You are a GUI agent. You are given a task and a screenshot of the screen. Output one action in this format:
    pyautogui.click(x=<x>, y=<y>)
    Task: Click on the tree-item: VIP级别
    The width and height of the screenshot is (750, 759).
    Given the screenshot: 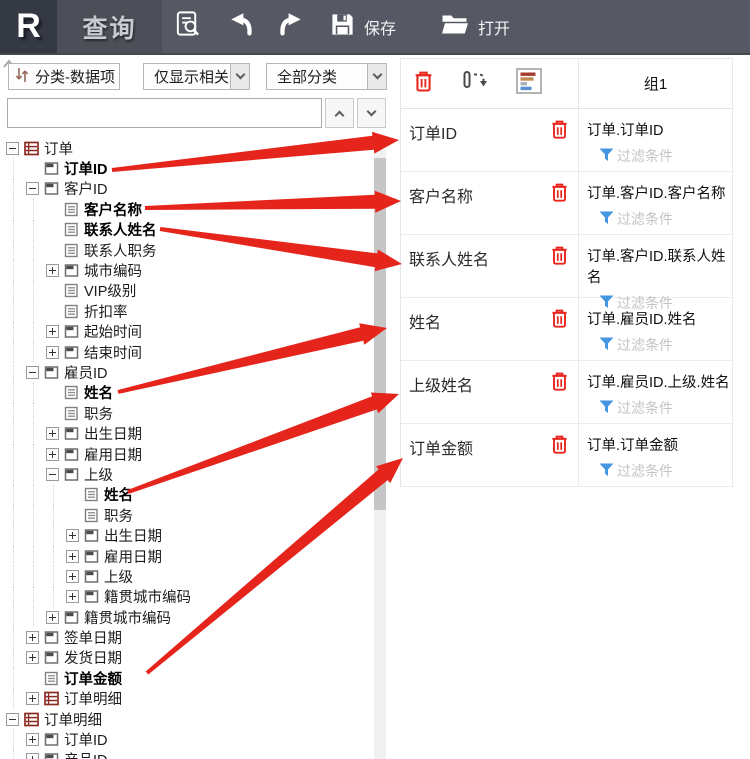 What is the action you would take?
    pyautogui.click(x=186, y=291)
    